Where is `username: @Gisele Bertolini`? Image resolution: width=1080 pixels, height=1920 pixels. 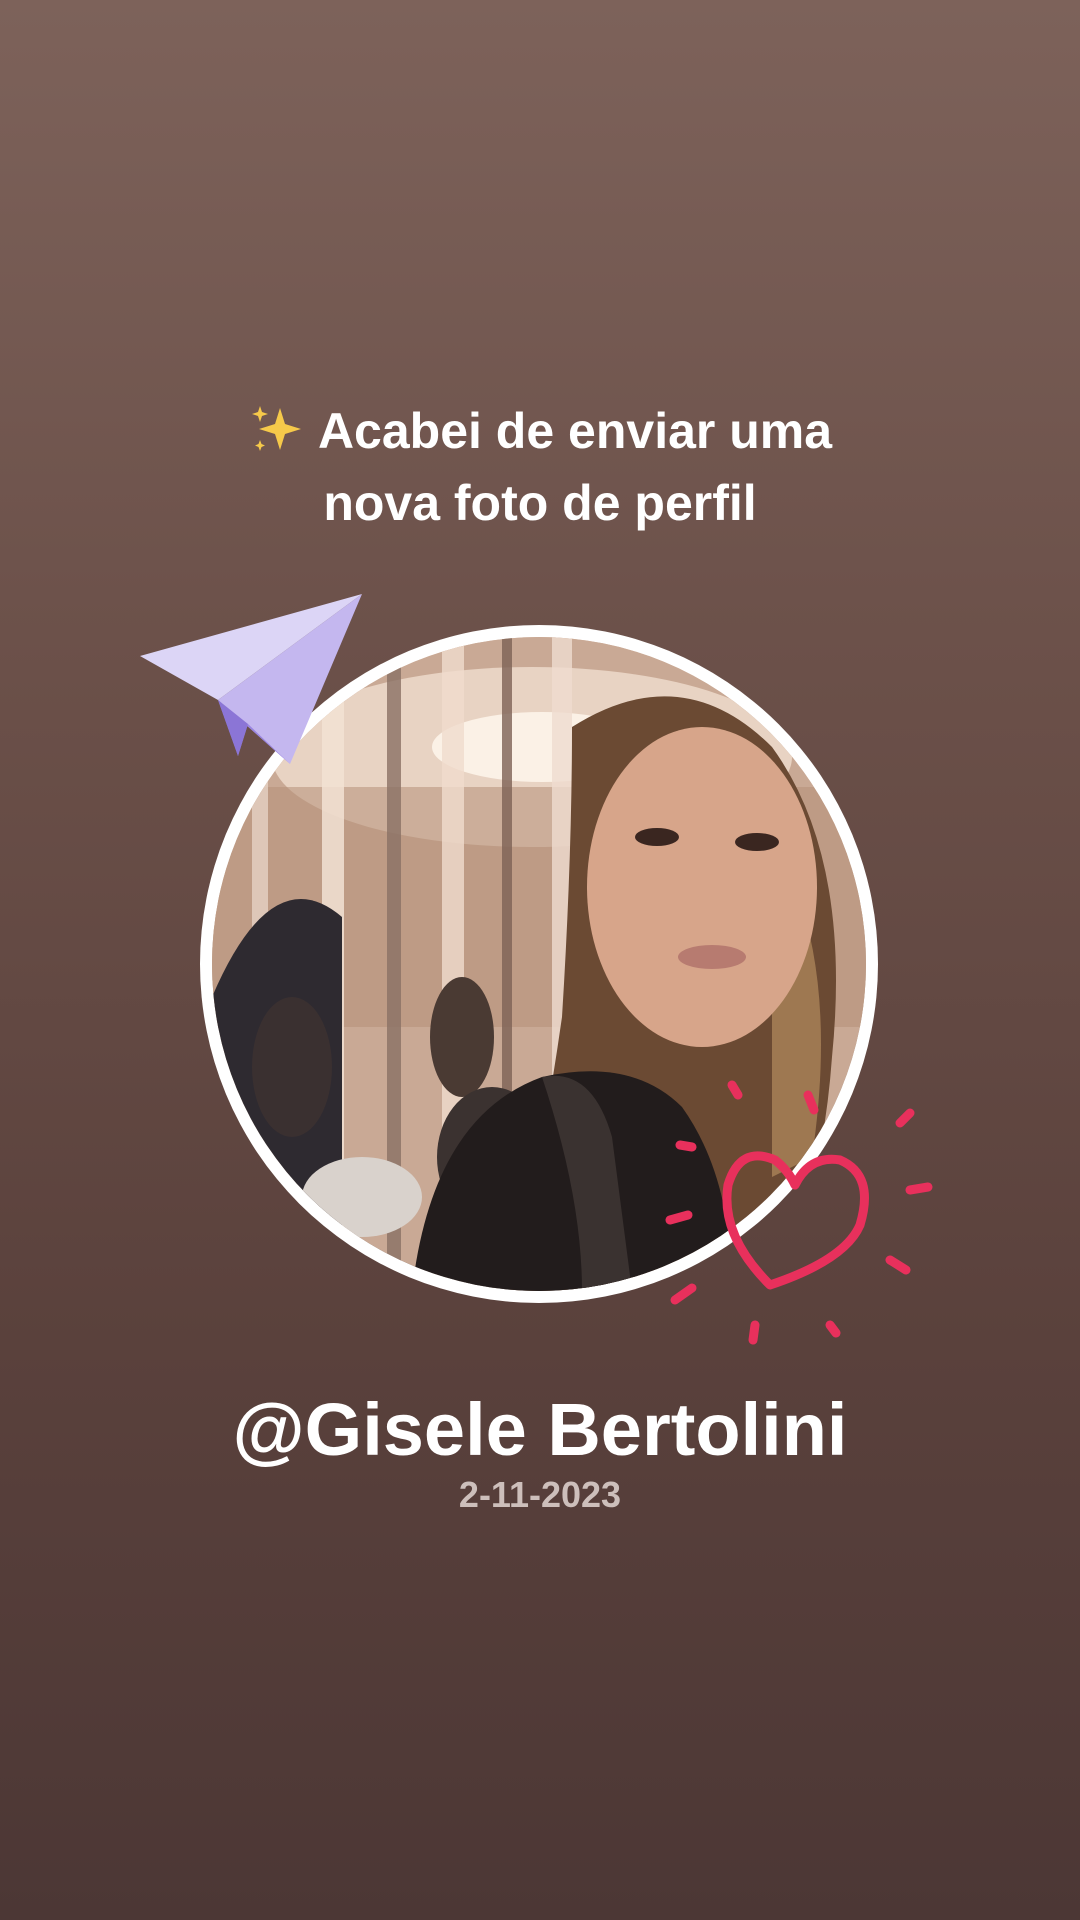
username: @Gisele Bertolini is located at coordinates (540, 1429).